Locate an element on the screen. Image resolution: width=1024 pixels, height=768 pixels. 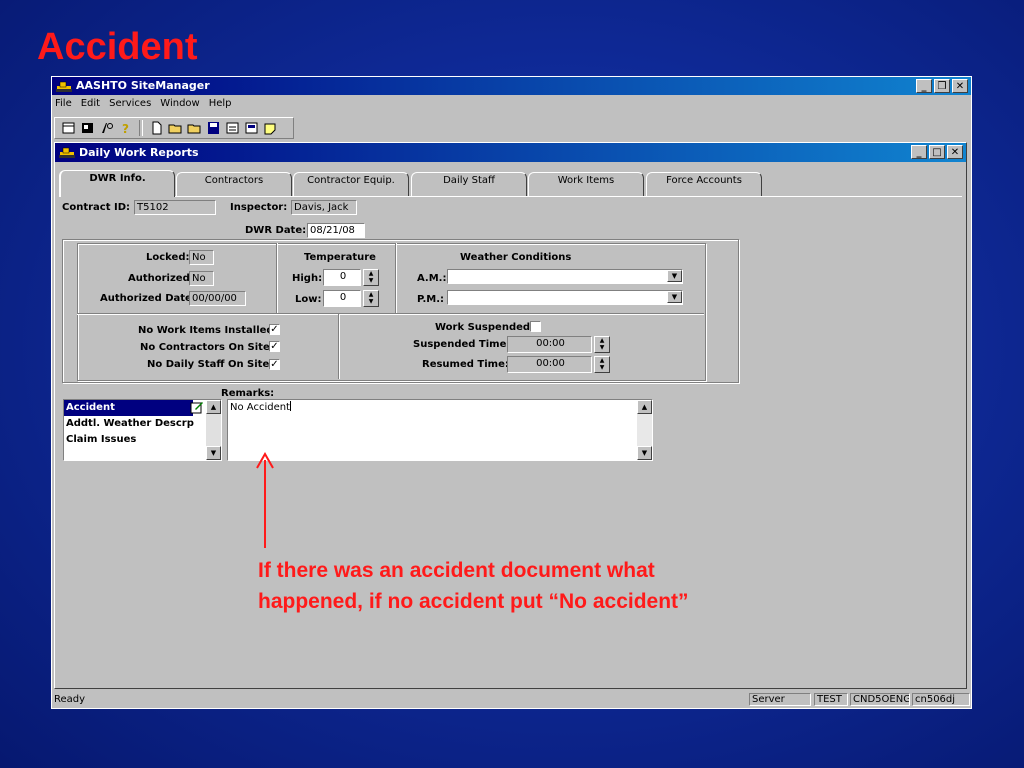
arrow-up-icon is located at coordinates (265, 500).